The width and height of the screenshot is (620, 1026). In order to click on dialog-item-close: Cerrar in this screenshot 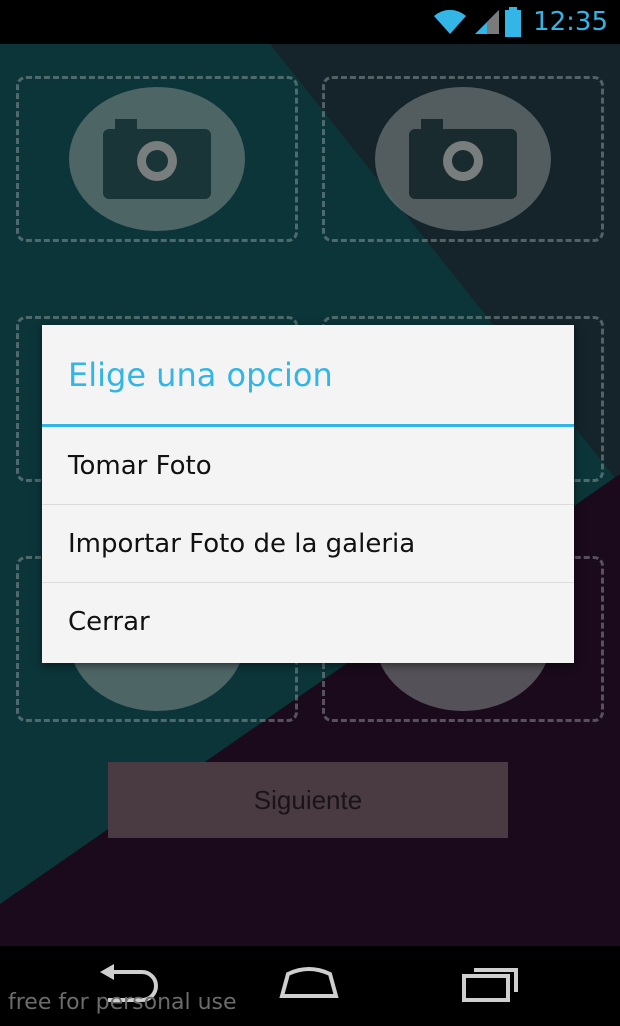, I will do `click(308, 622)`.